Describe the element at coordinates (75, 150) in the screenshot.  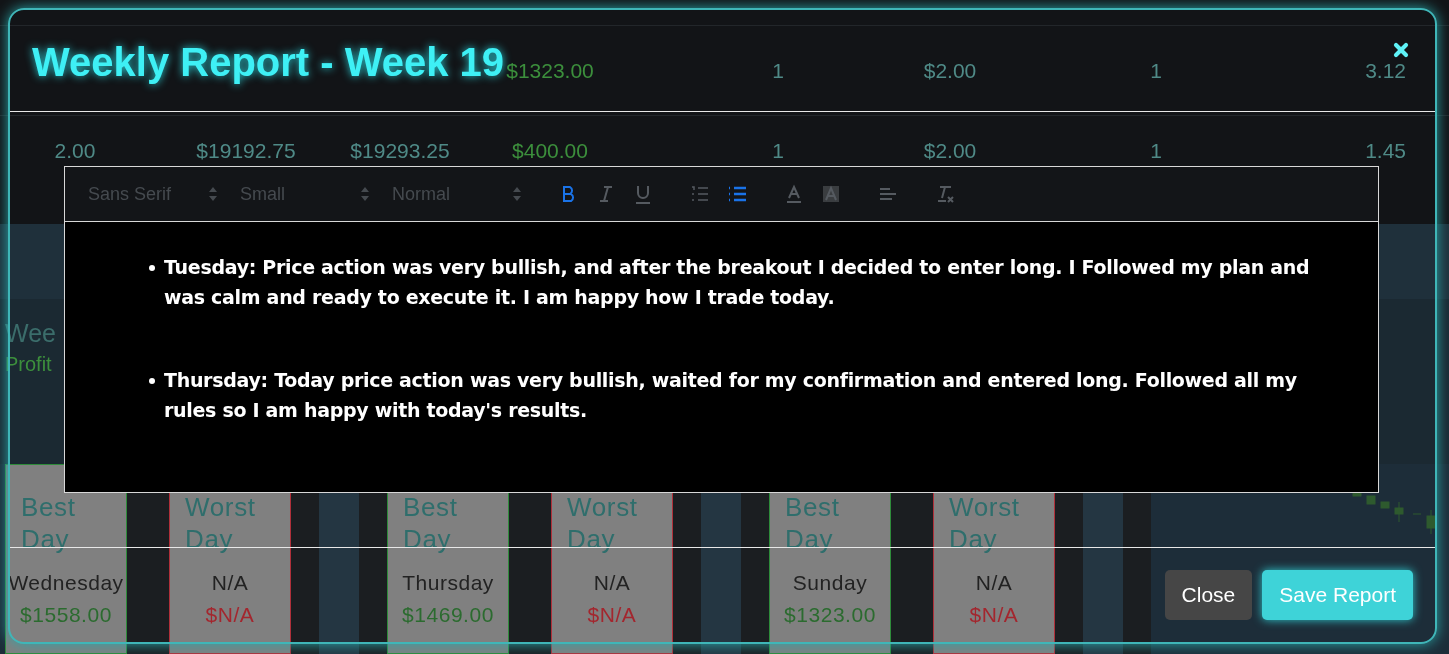
I see `table-cell-text: 2.00` at that location.